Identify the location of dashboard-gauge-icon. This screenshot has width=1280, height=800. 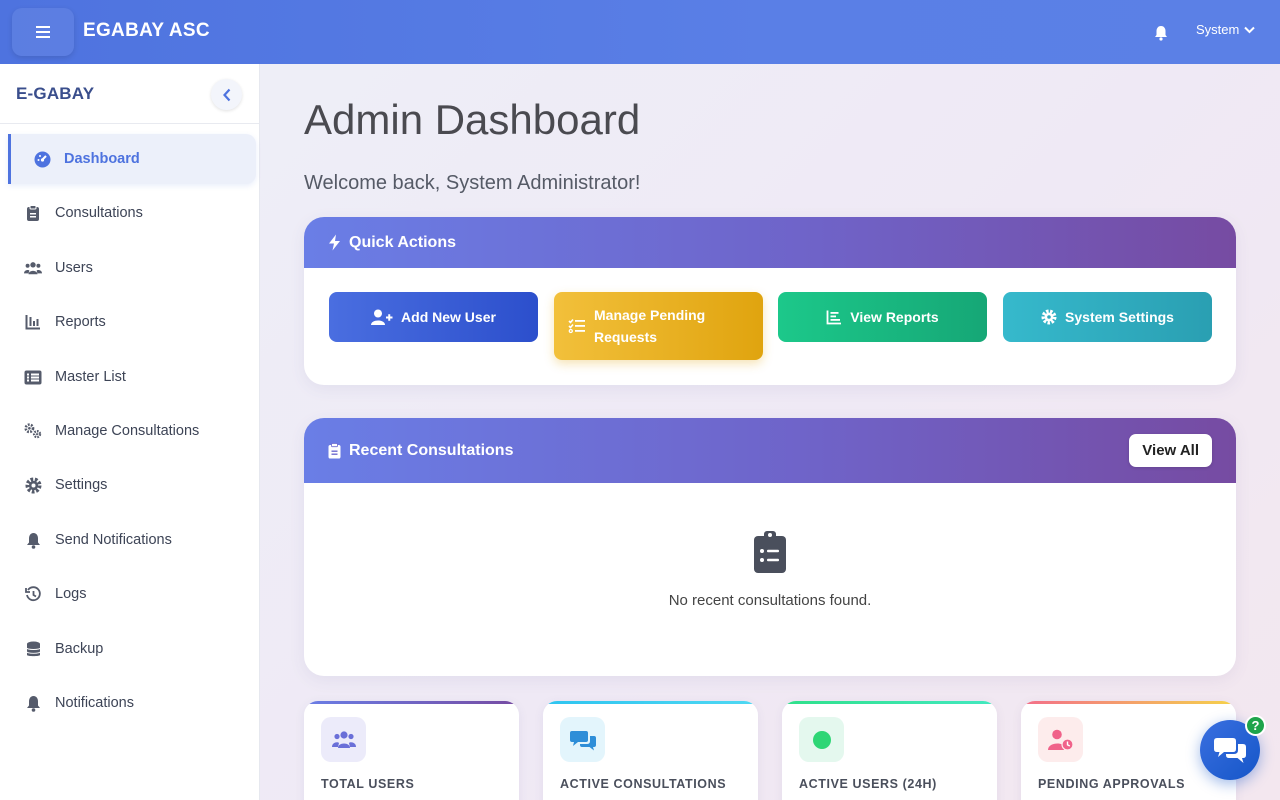
(42, 159).